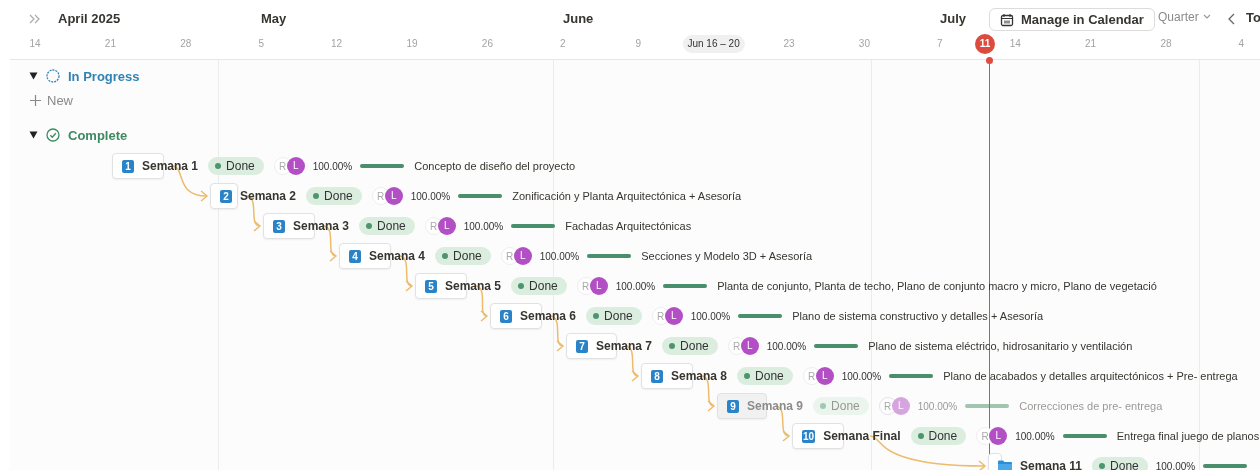 The image size is (1260, 470). I want to click on task-name: Semana Final, so click(862, 436).